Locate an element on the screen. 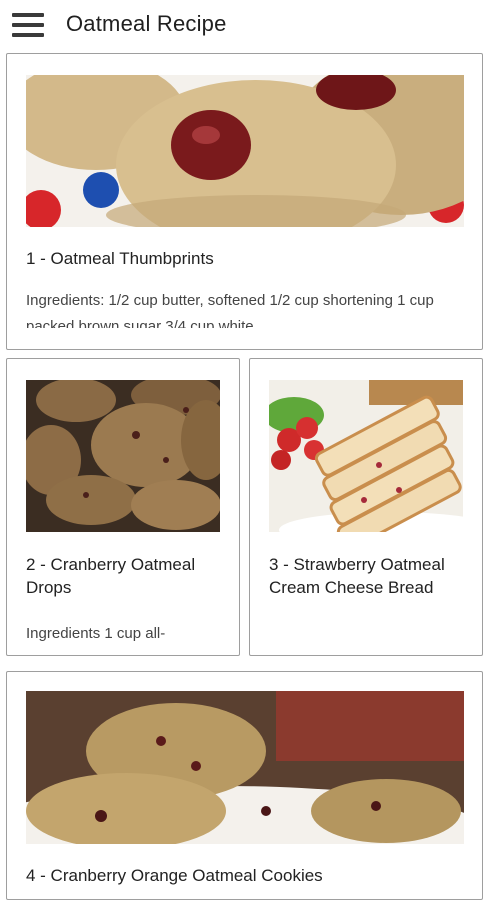 The height and width of the screenshot is (900, 487). app-bar: Oatmeal Recipe is located at coordinates (243, 25).